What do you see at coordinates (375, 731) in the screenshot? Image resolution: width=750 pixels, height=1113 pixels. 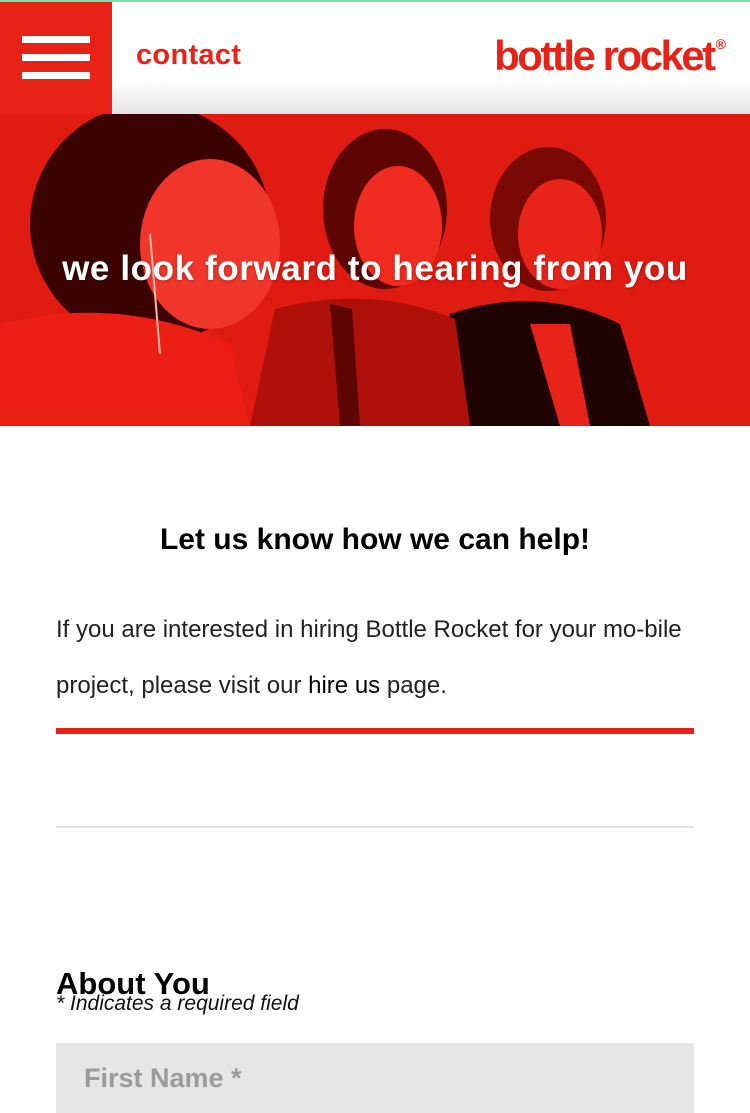 I see `red-divider` at bounding box center [375, 731].